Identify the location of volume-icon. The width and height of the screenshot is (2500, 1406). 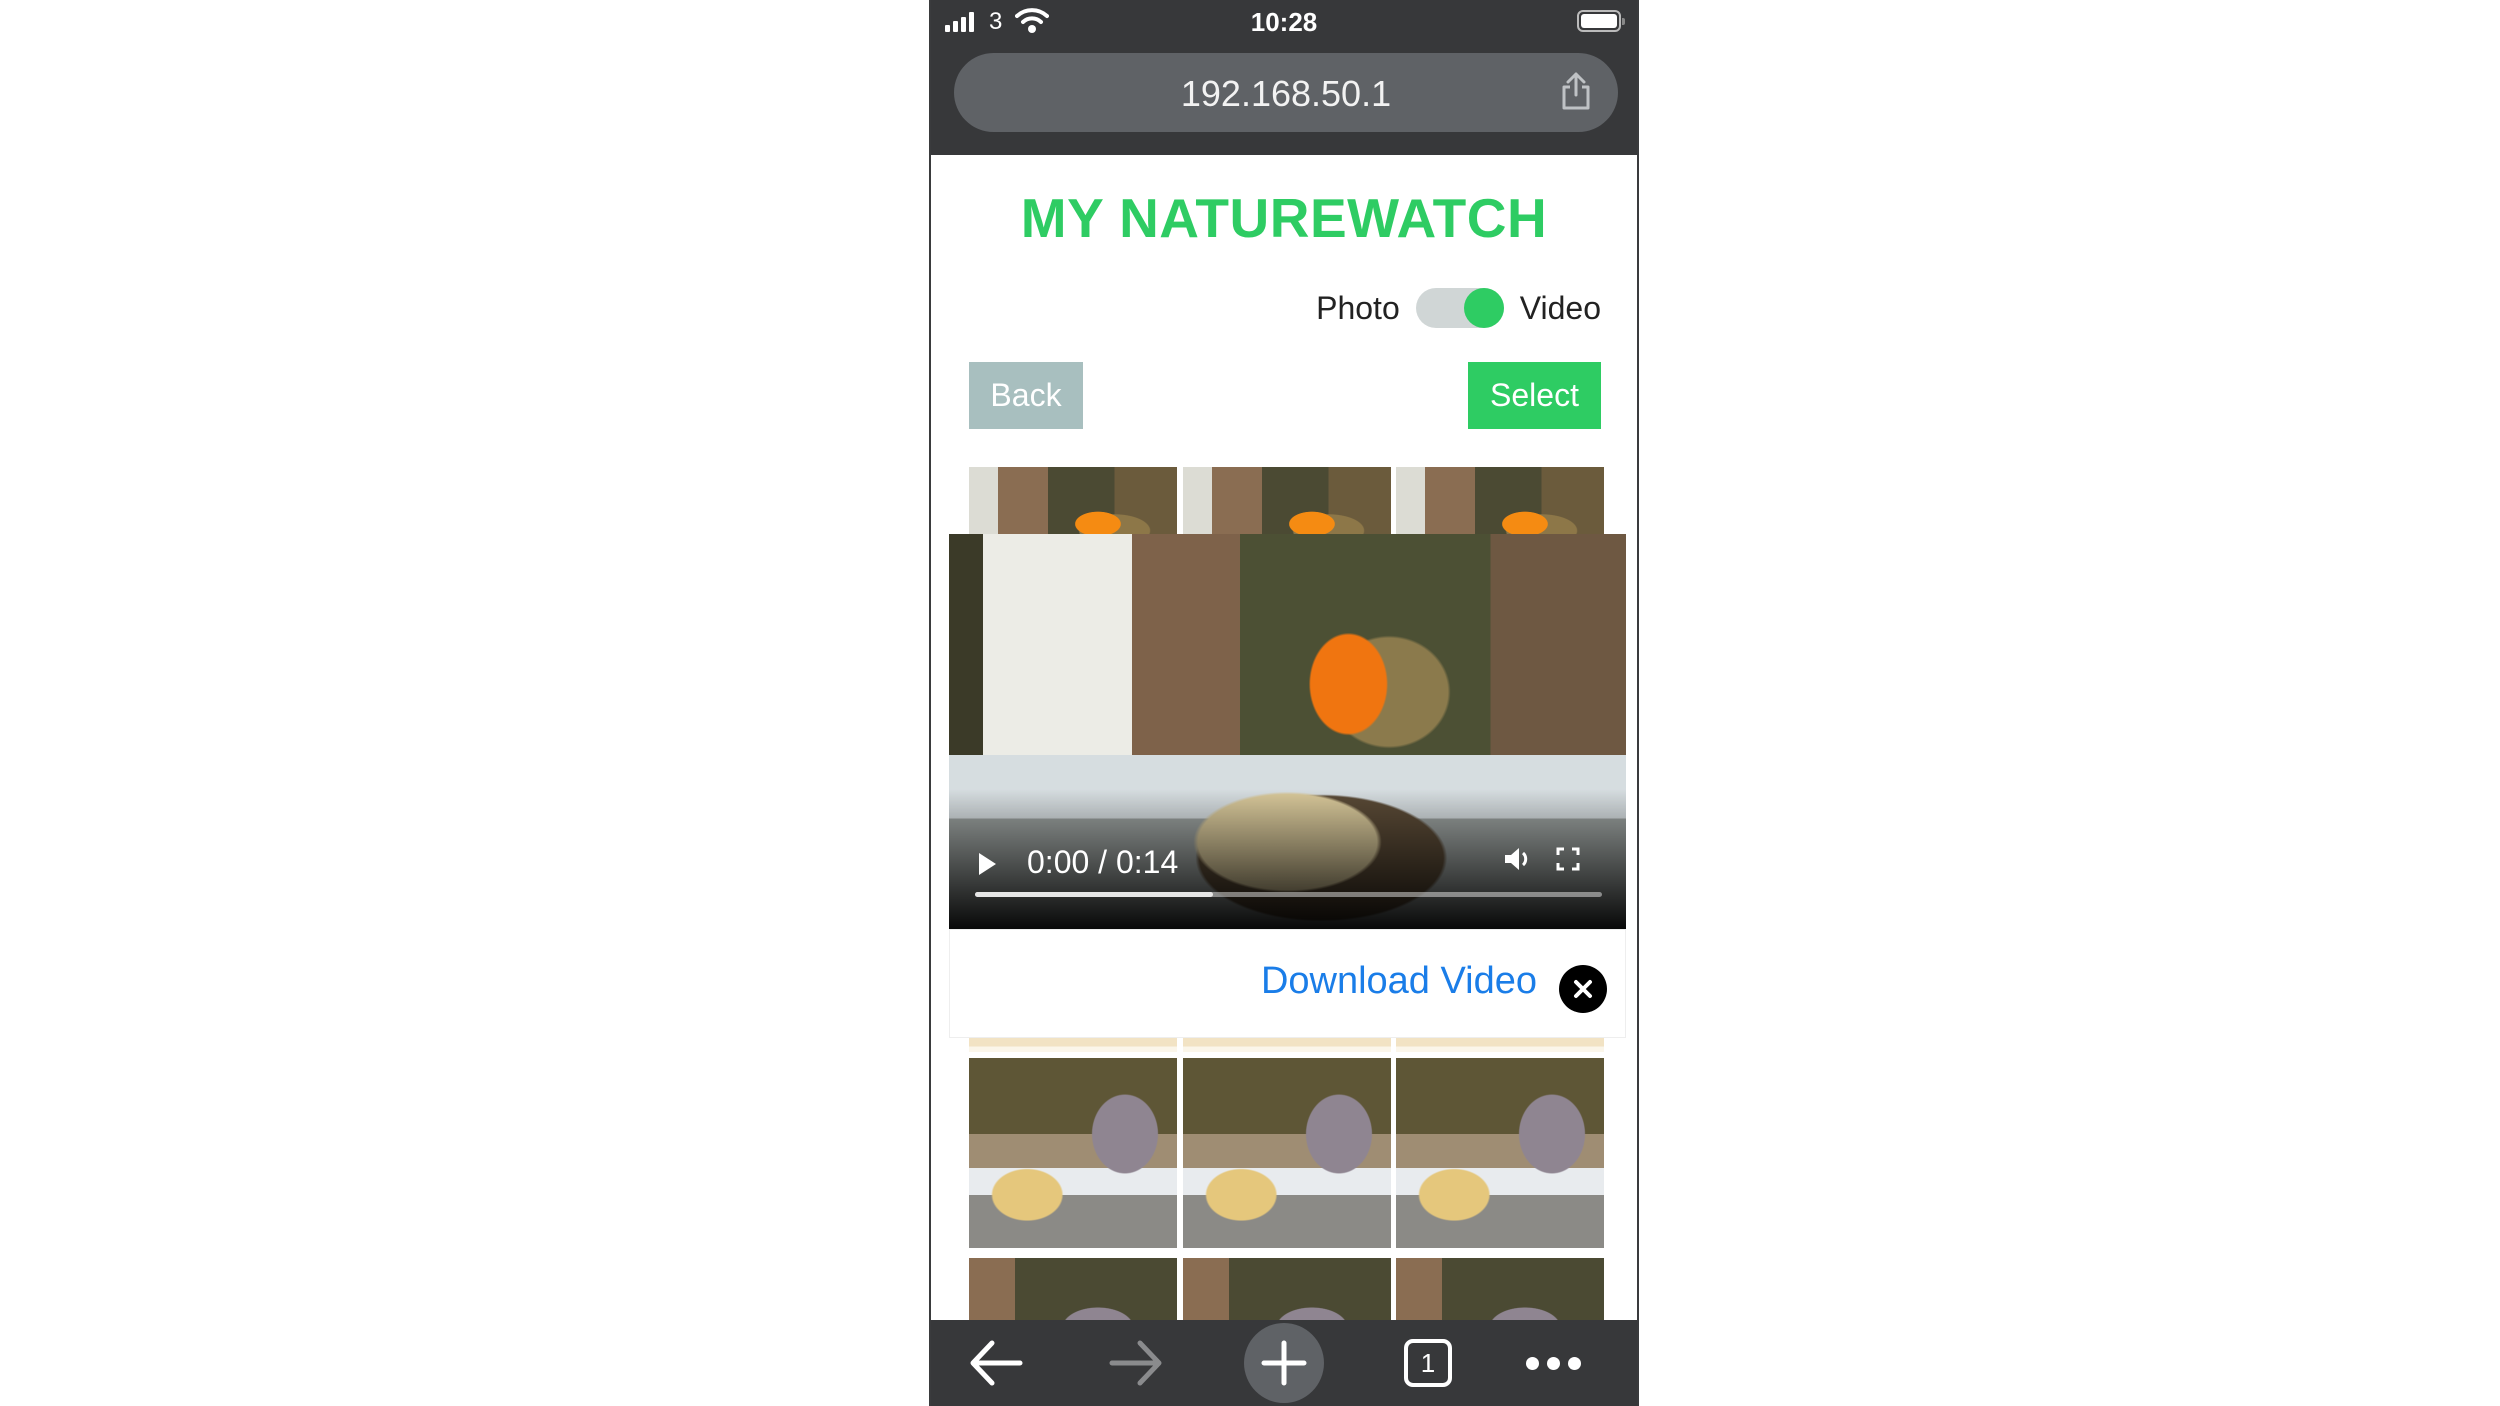
(1517, 861).